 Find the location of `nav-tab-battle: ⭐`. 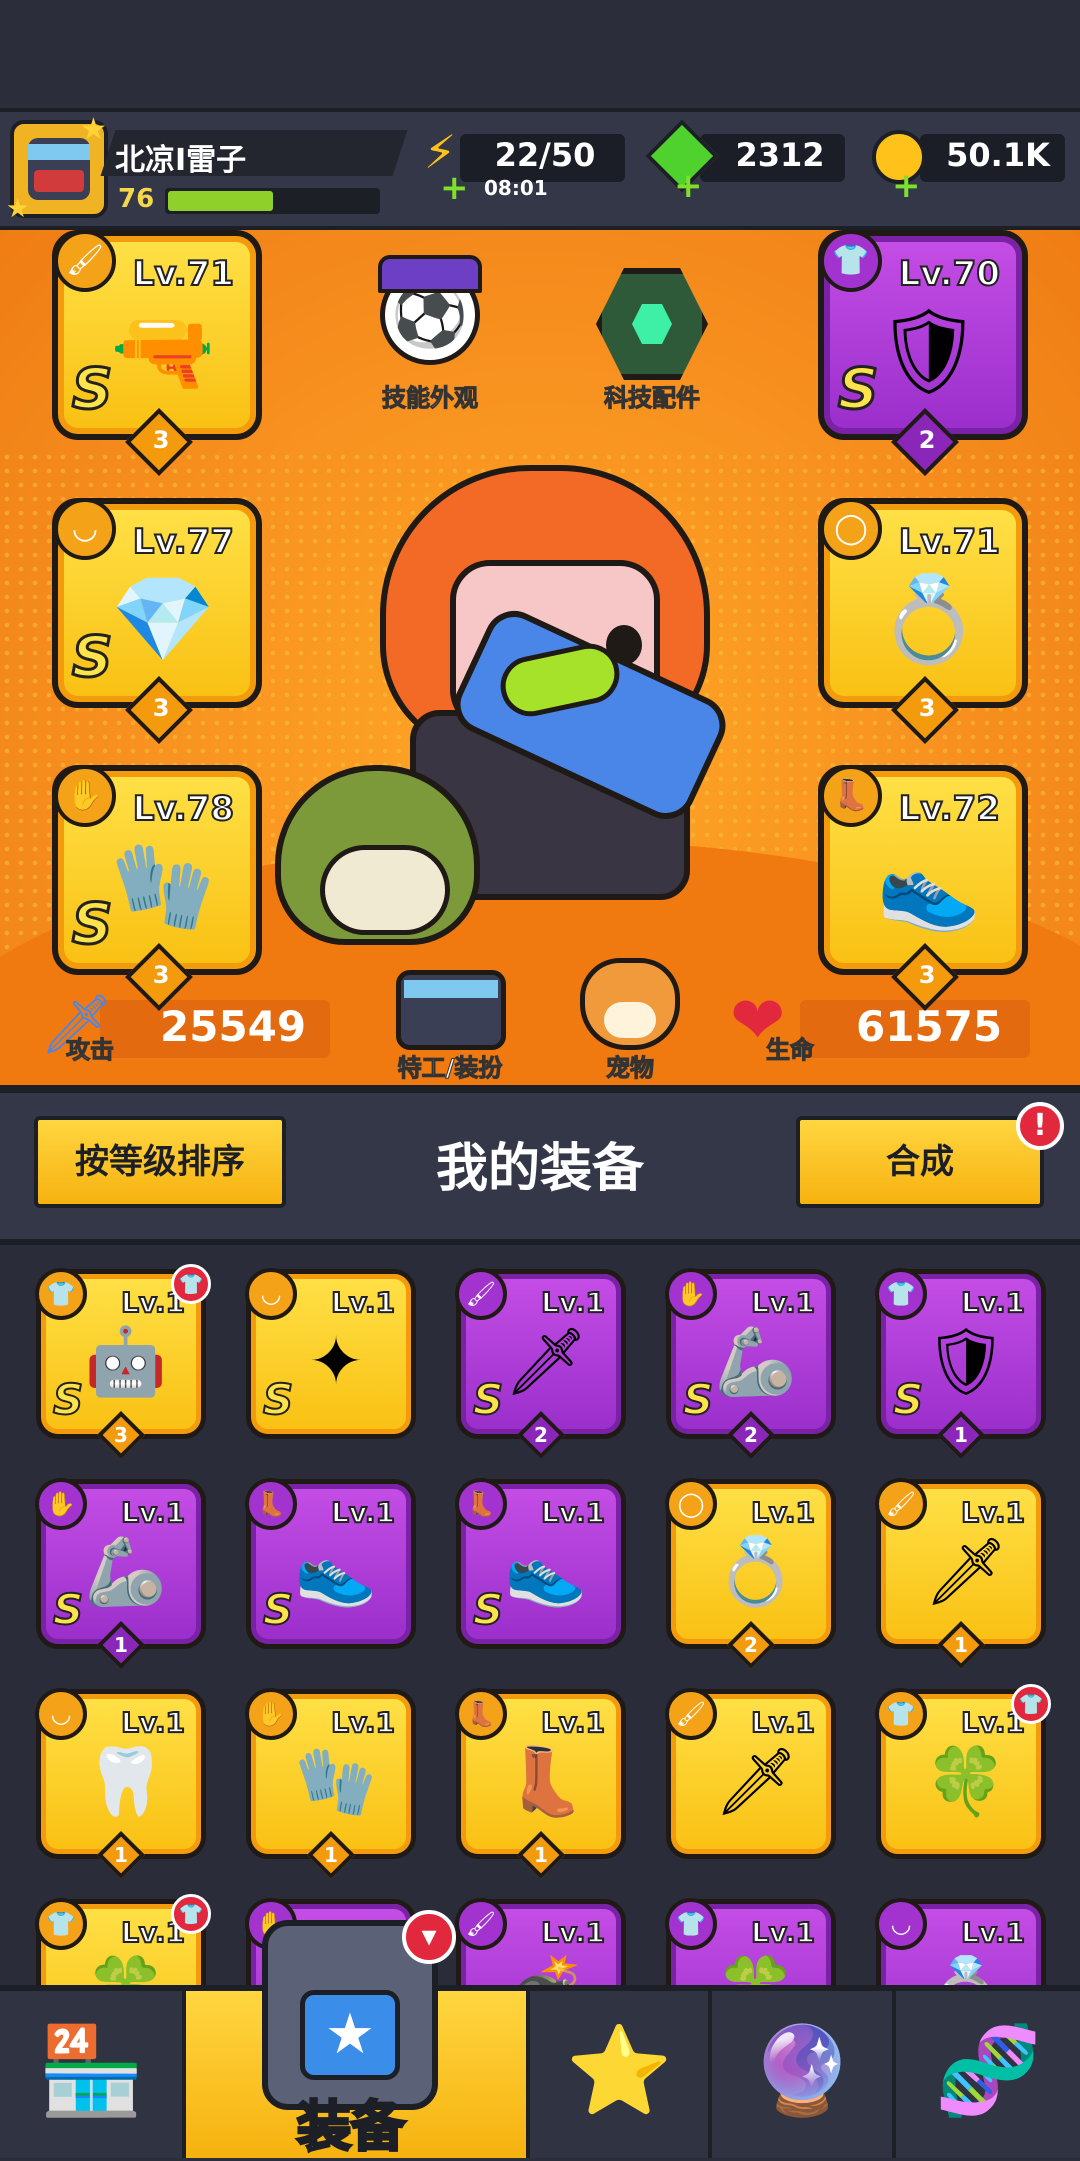

nav-tab-battle: ⭐ is located at coordinates (621, 2074).